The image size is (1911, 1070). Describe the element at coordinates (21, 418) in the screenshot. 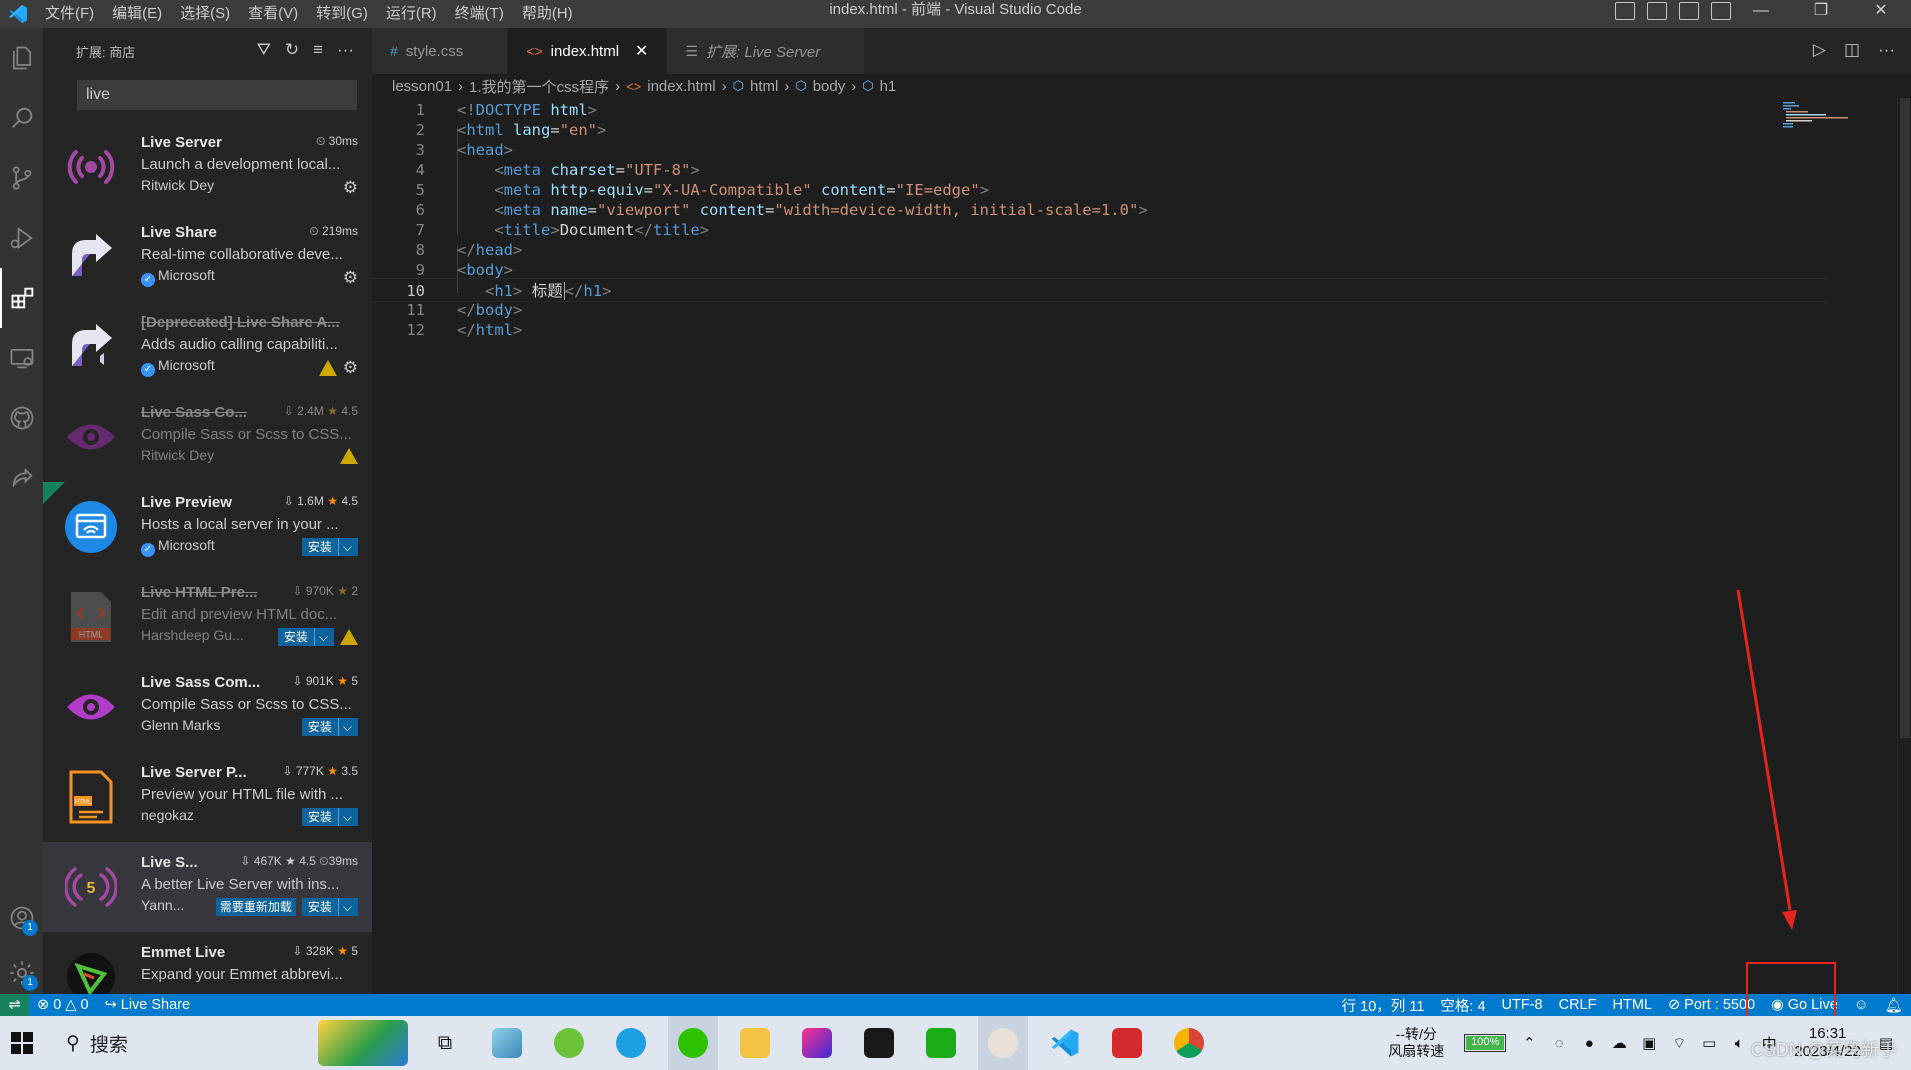

I see `github-icon` at that location.